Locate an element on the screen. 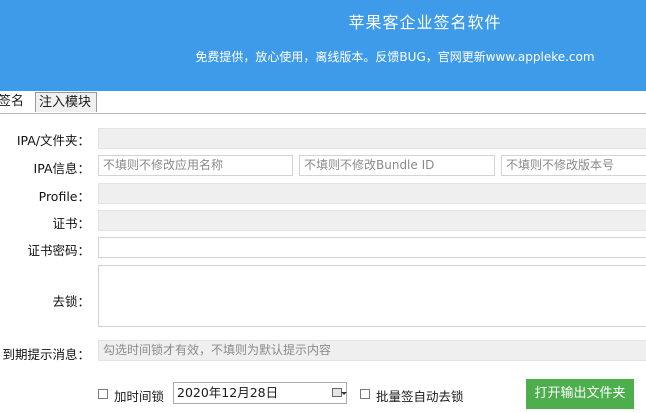 Image resolution: width=646 pixels, height=413 pixels. app-subtitle: 免费提供，放心使用，离线版本。反馈BUG，官网更新www.appleke.com is located at coordinates (395, 57).